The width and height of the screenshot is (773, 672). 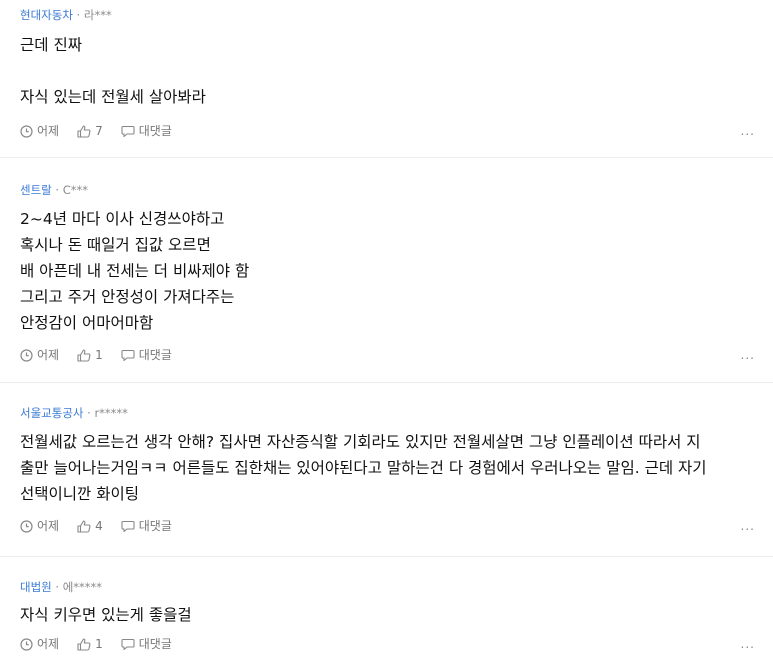 I want to click on author-name: C***, so click(x=75, y=190).